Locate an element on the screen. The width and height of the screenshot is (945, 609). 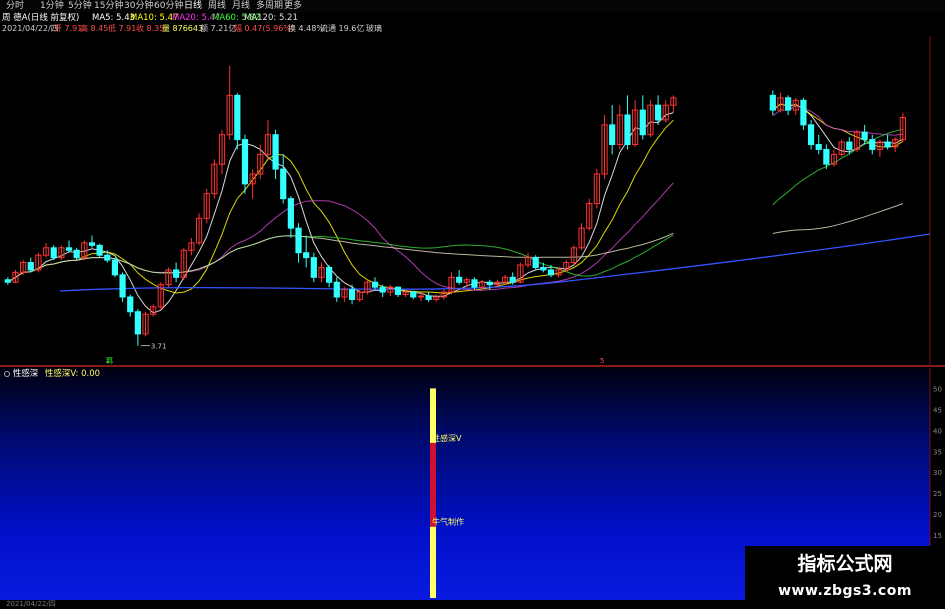
tab-7: 周线 is located at coordinates (217, 6).